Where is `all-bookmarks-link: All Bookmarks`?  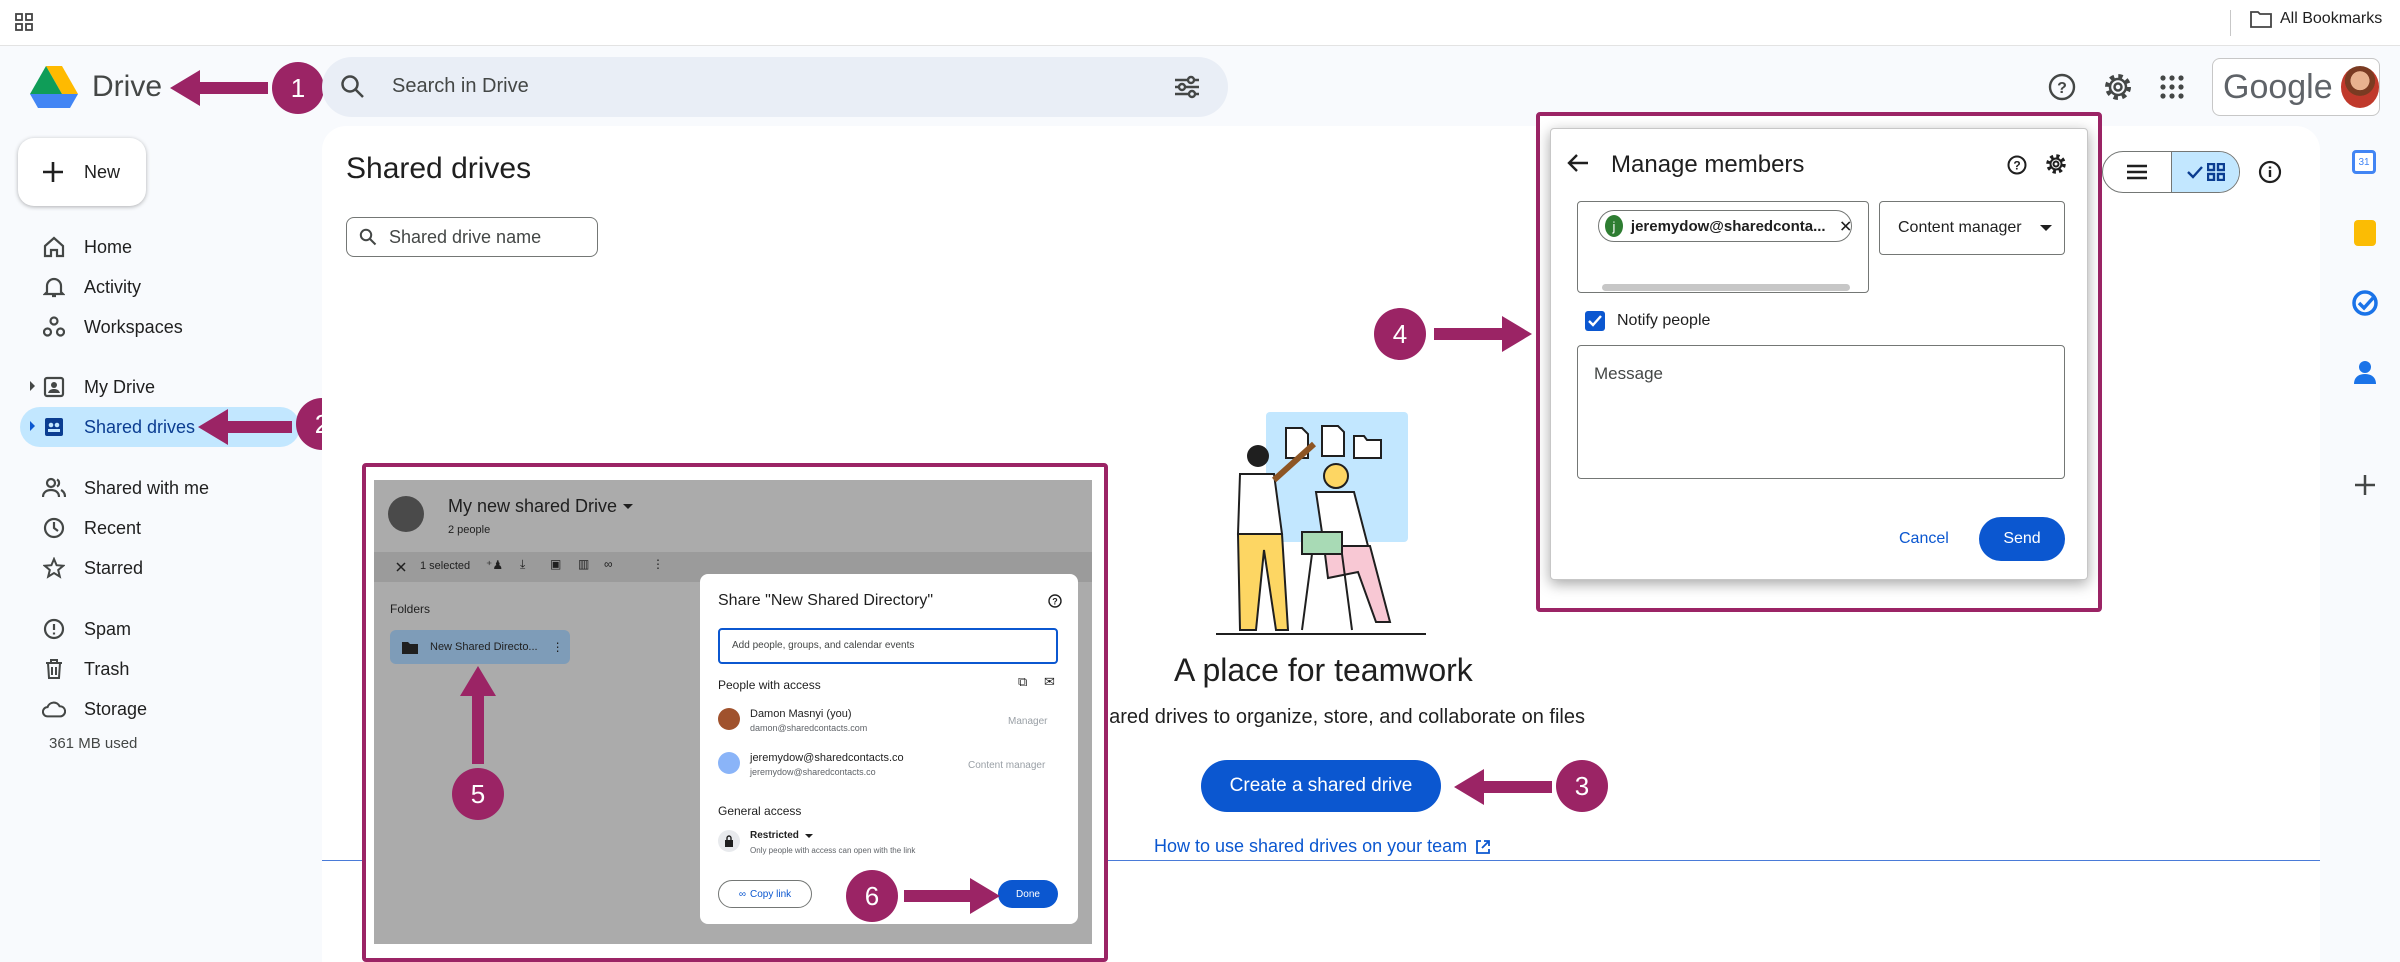 all-bookmarks-link: All Bookmarks is located at coordinates (2316, 19).